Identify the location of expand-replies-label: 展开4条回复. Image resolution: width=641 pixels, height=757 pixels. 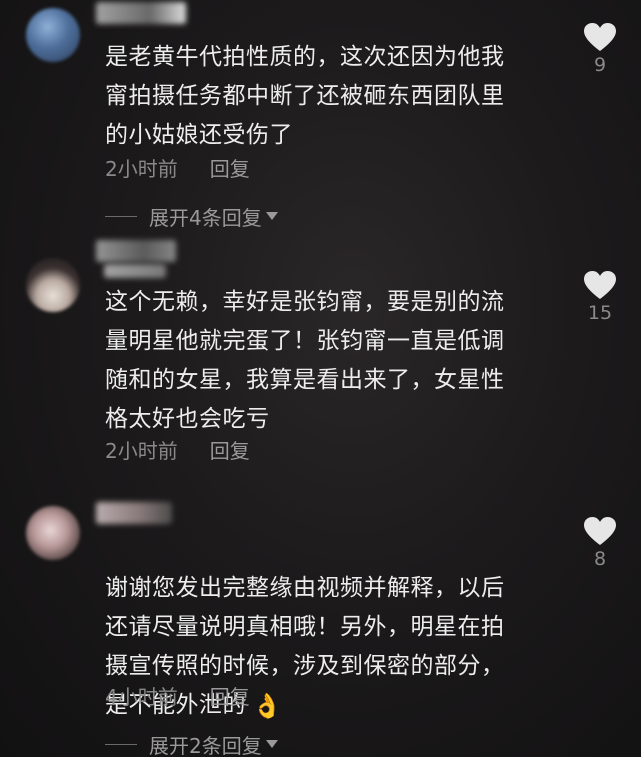
(205, 217).